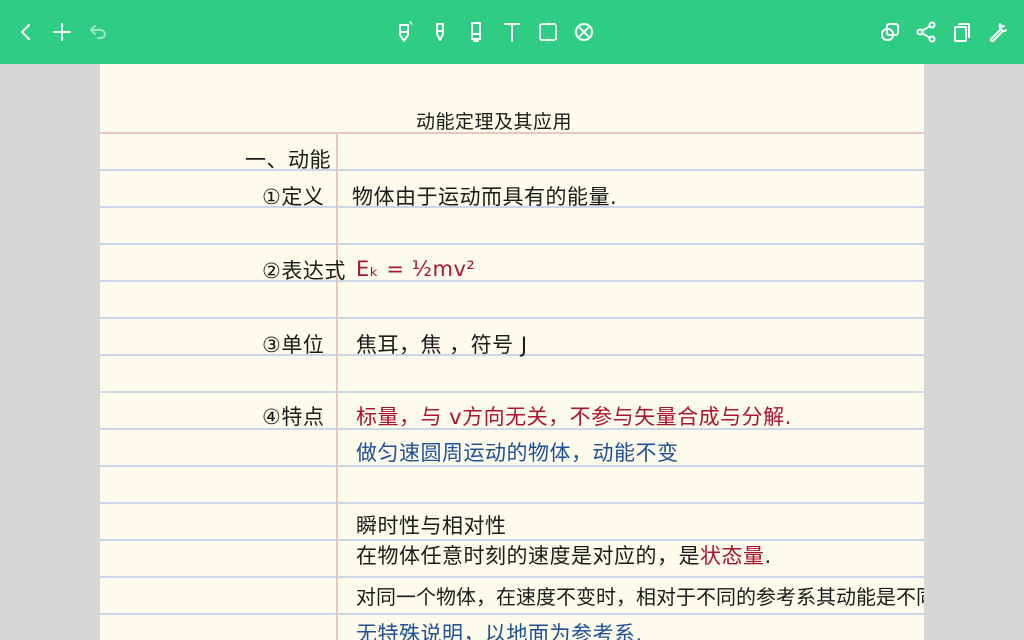 The height and width of the screenshot is (640, 1024). I want to click on relative-line: 对同一个物体，在速度不变时，相对于不同的参考系其动能是不同, so click(640, 597).